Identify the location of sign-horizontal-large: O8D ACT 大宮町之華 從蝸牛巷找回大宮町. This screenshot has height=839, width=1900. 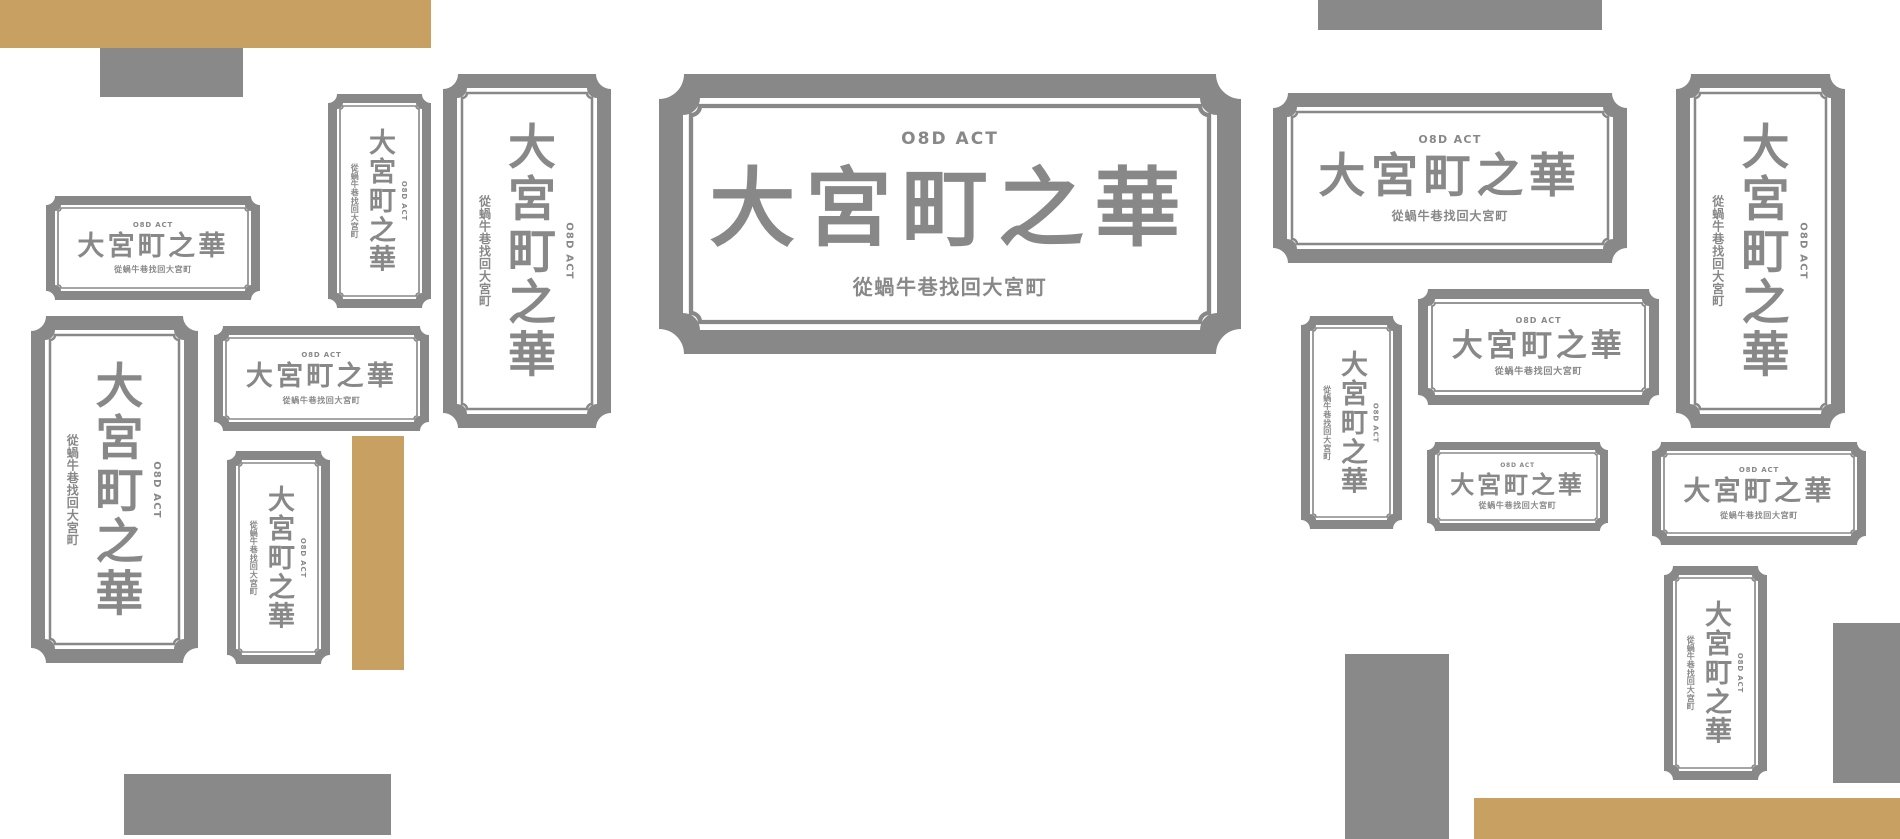
(950, 214).